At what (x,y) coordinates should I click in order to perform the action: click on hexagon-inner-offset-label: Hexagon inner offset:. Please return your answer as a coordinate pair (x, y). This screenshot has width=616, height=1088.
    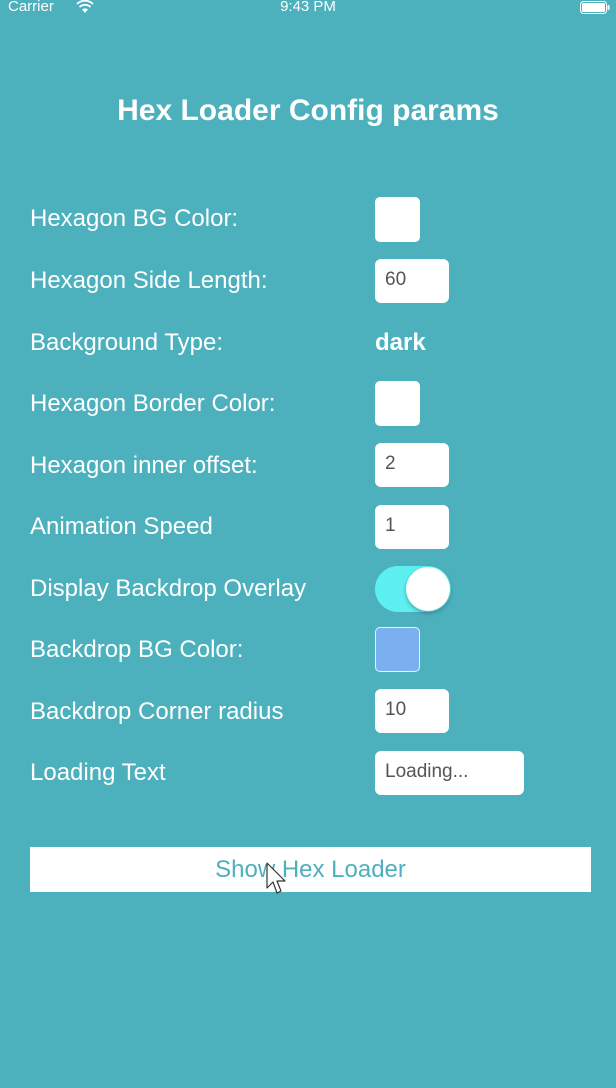
    Looking at the image, I should click on (144, 465).